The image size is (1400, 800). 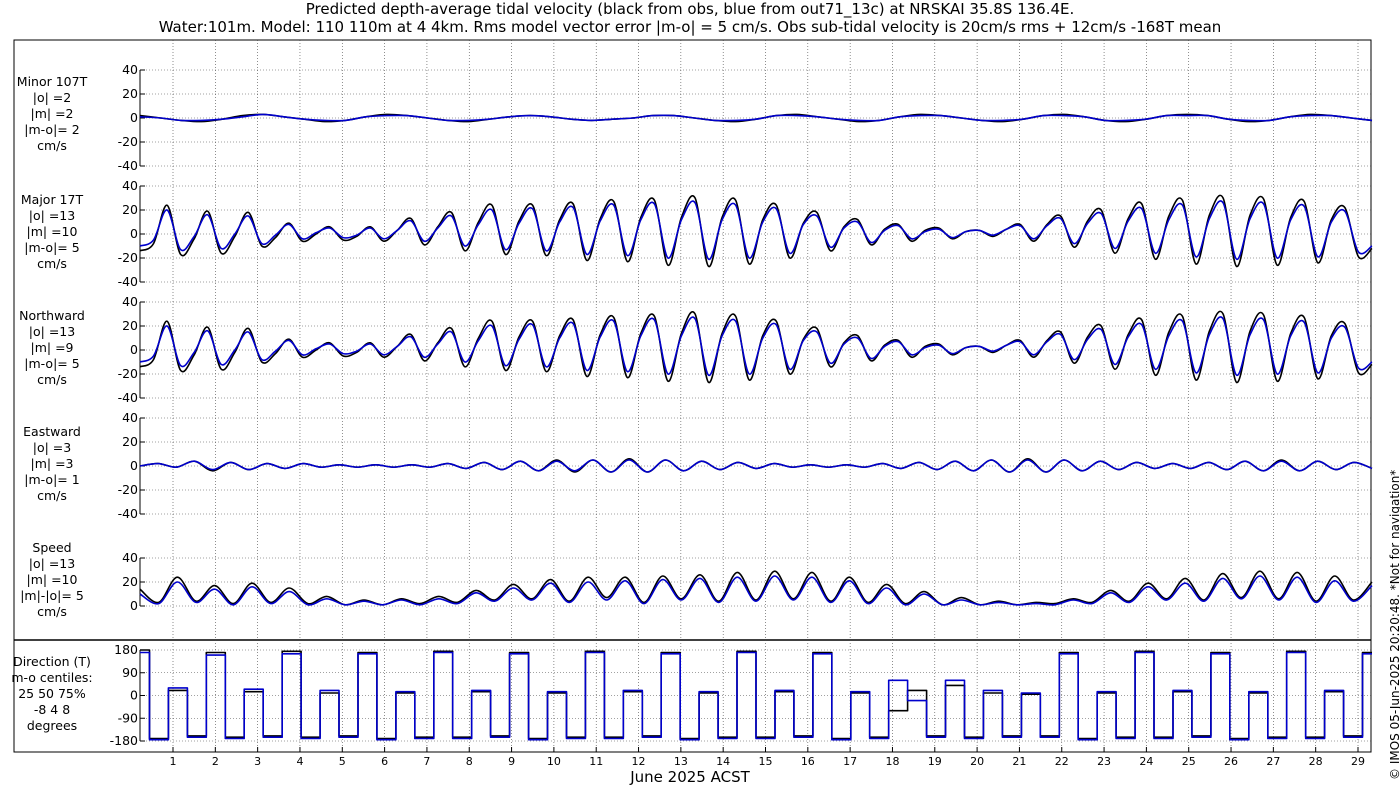 What do you see at coordinates (257, 761) in the screenshot?
I see `x-tick-label: 3` at bounding box center [257, 761].